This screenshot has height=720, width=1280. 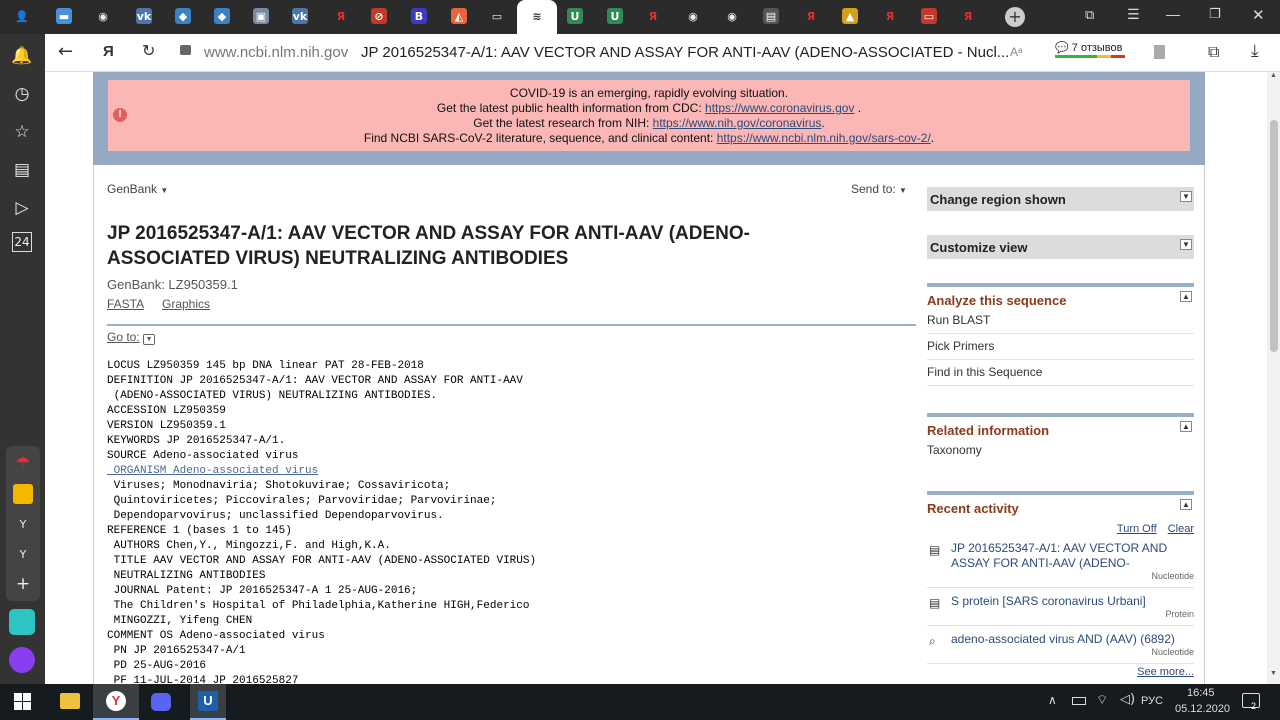 I want to click on minimize-icon: —, so click(x=1173, y=14).